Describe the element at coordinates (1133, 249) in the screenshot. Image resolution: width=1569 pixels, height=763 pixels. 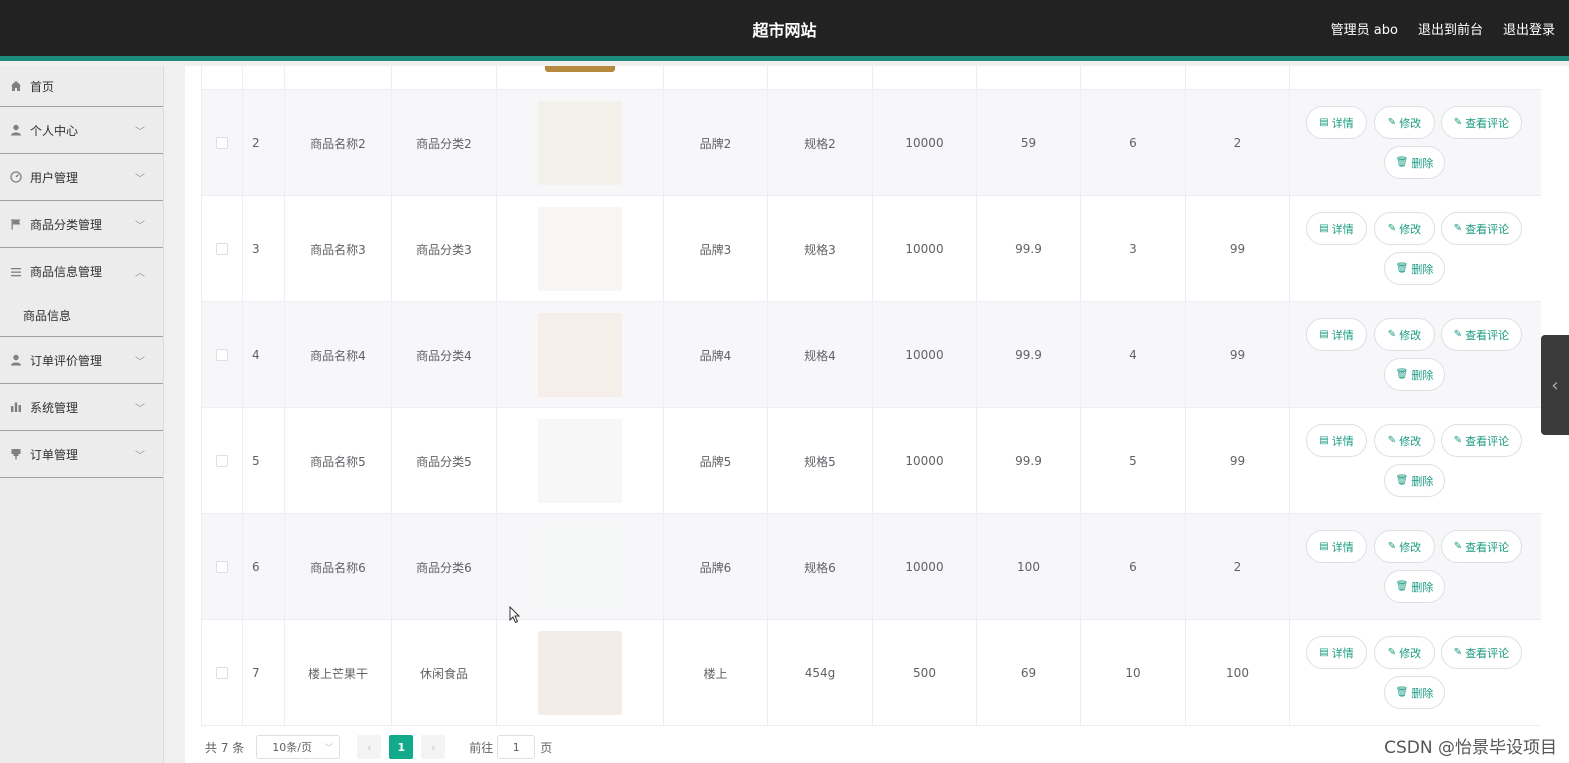
I see `cell-col9-text: 3` at that location.